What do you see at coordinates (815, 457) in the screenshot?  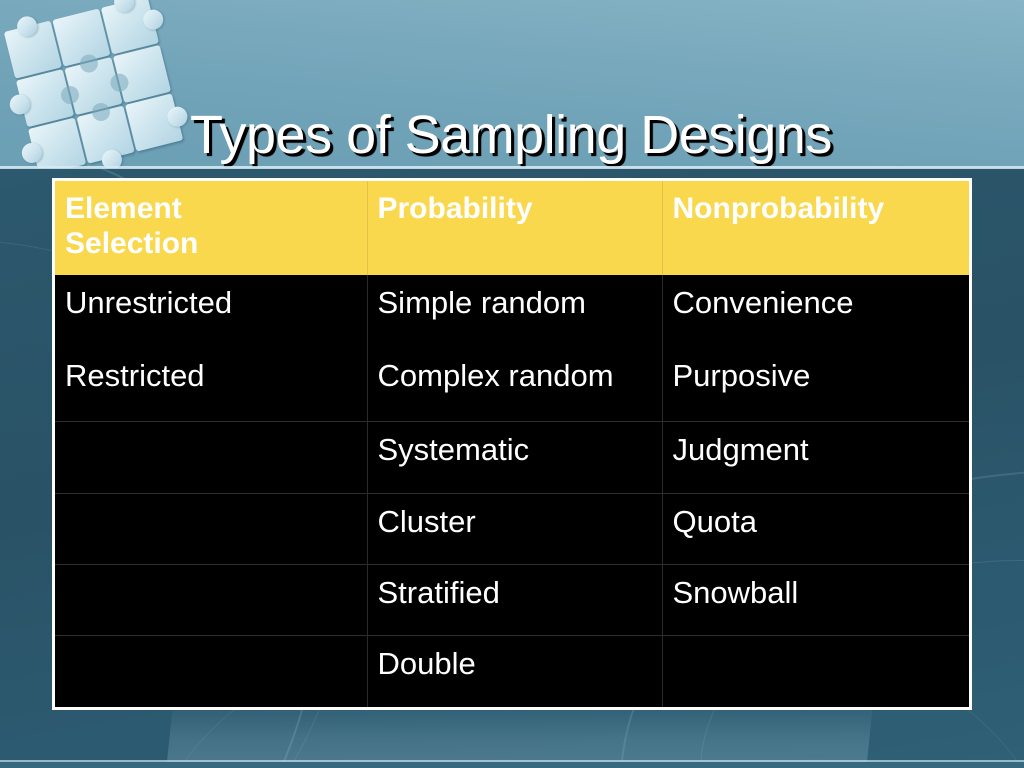 I see `cell-nonprobability: Judgment` at bounding box center [815, 457].